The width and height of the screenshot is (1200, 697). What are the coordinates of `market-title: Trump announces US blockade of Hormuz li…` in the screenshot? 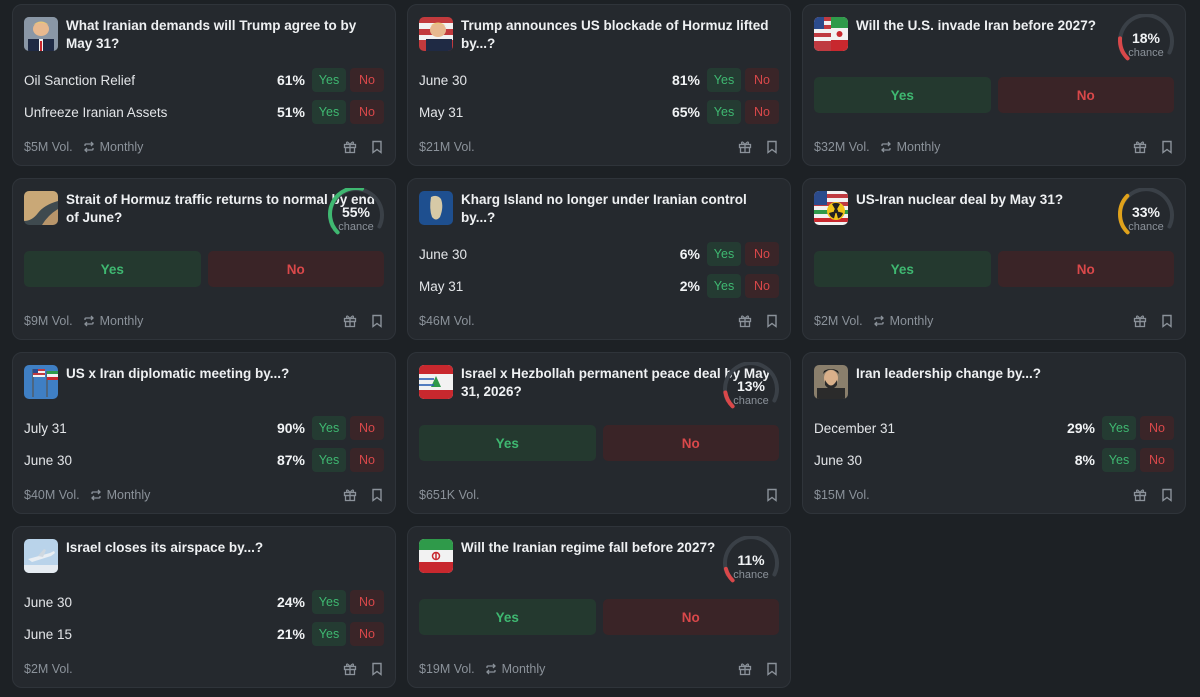 It's located at (620, 34).